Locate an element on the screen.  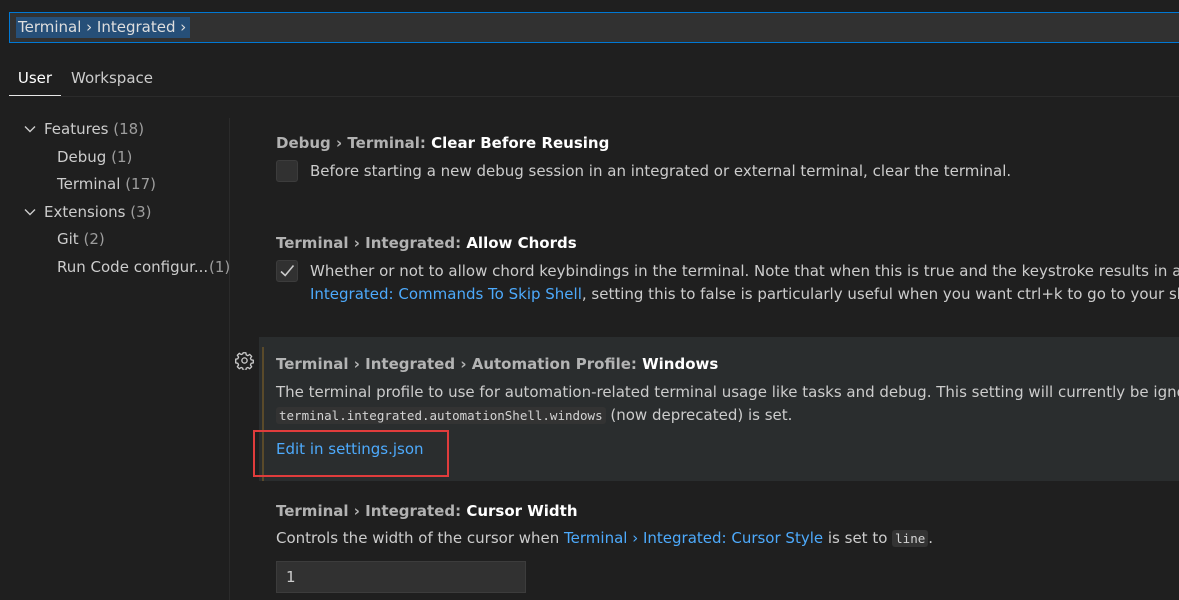
setting-category: Debug › Terminal: is located at coordinates (354, 143).